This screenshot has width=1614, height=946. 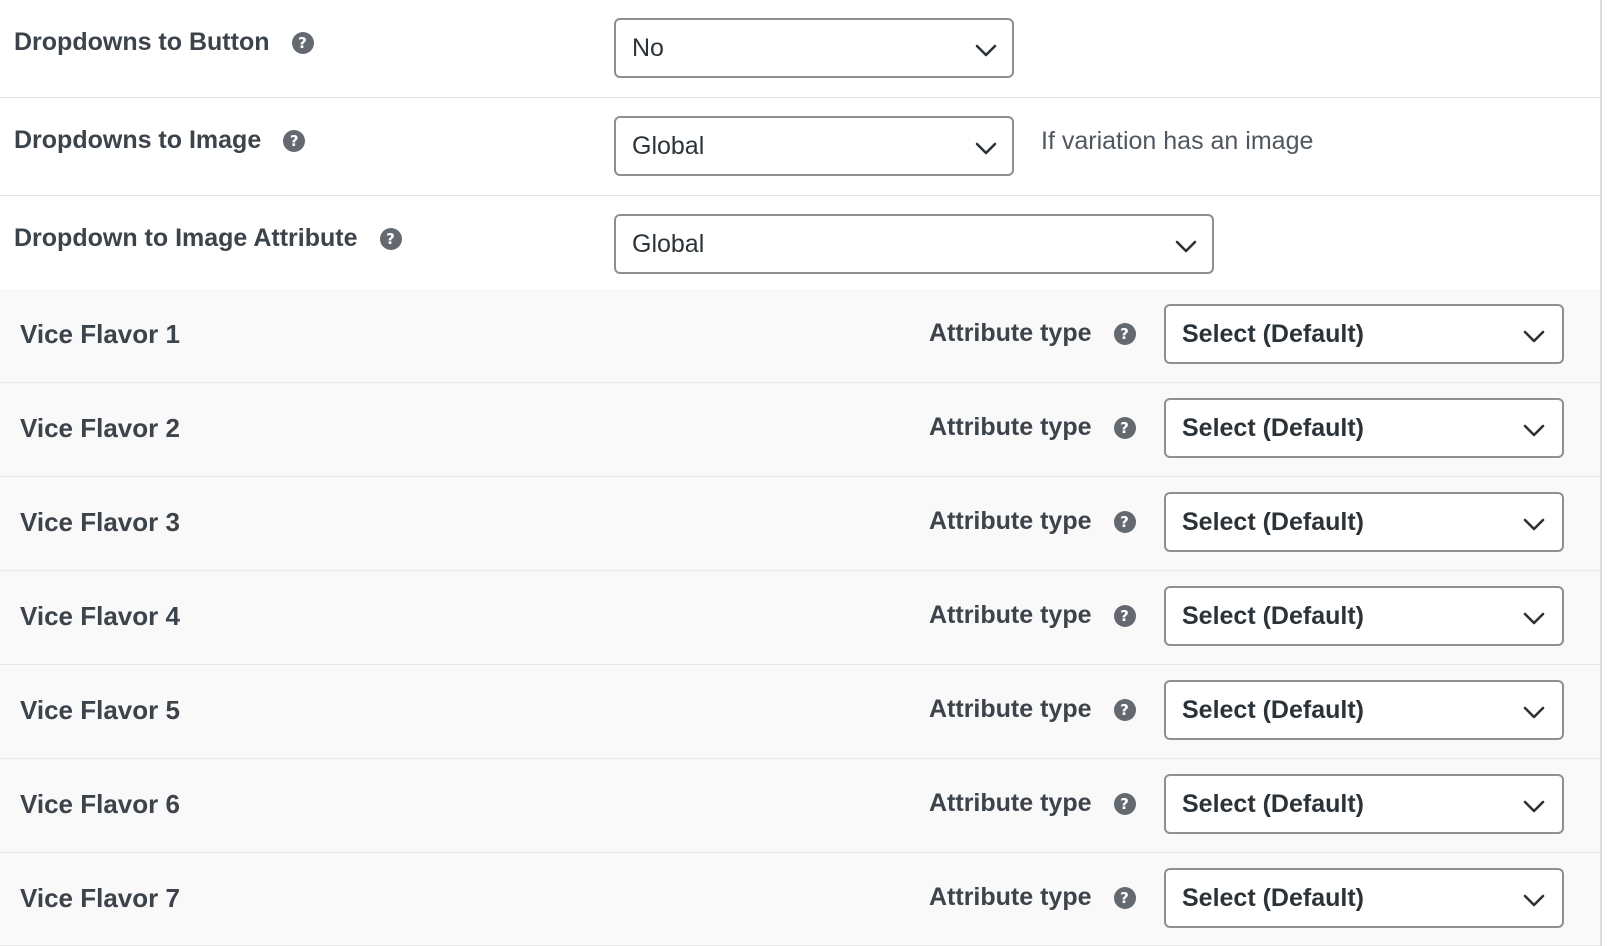 I want to click on scrollbar-track, so click(x=1607, y=473).